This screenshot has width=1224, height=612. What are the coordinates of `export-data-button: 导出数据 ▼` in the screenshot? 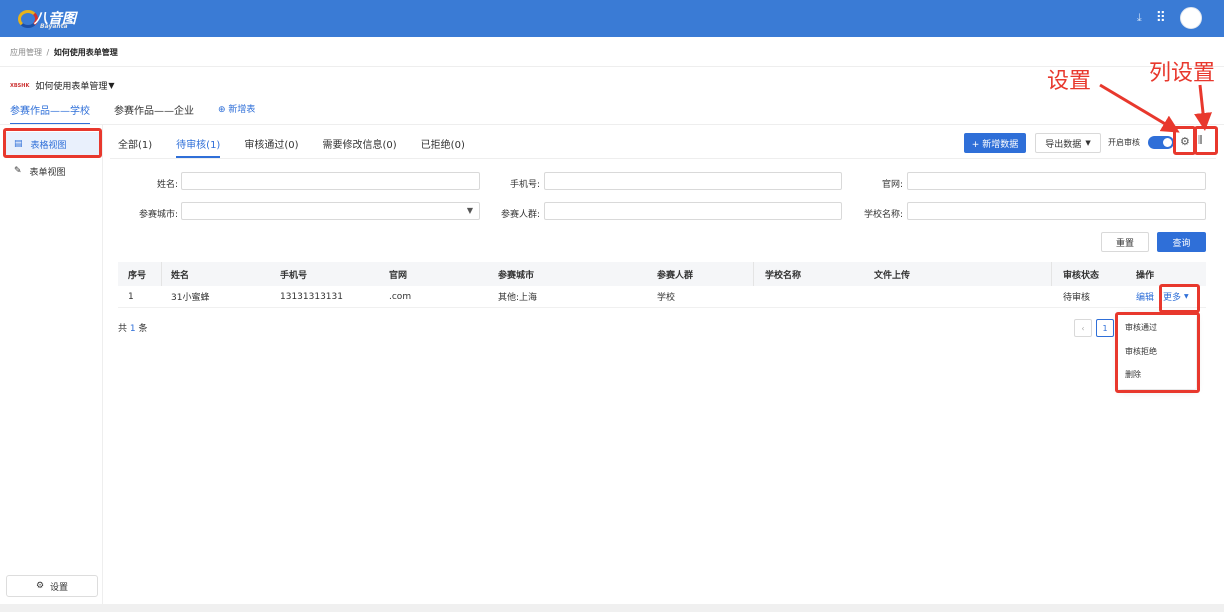 It's located at (1068, 143).